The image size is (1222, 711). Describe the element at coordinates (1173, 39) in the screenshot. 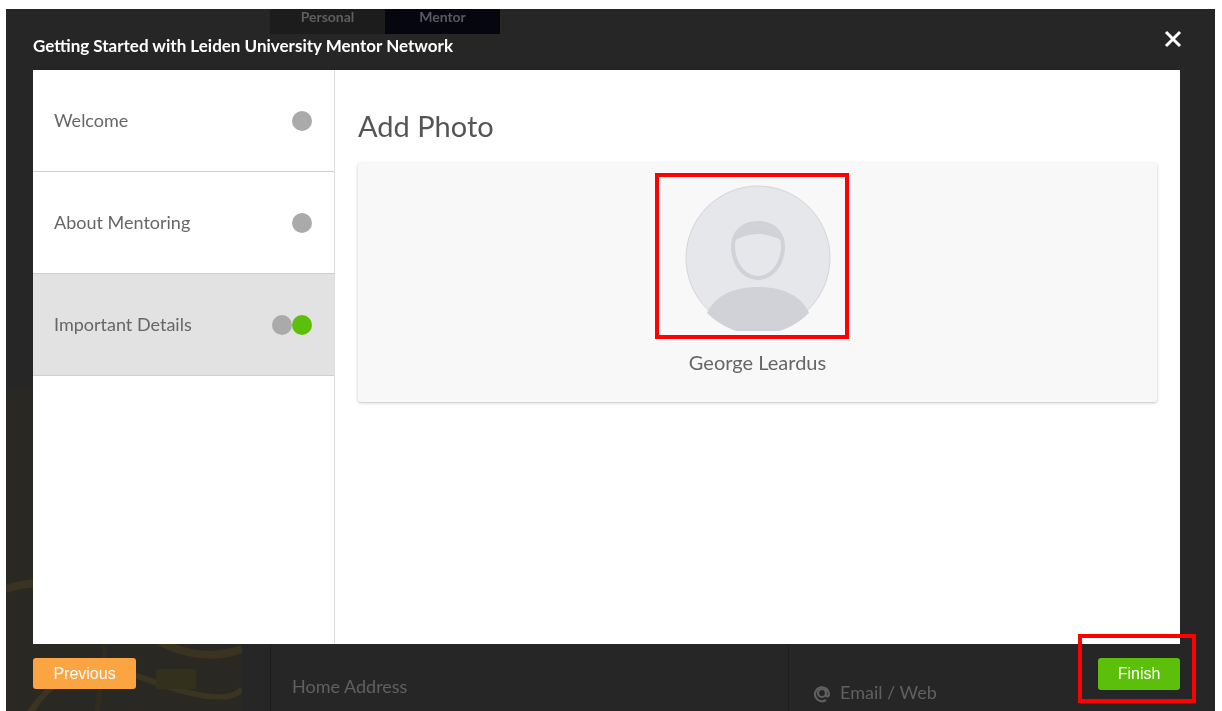

I see `close-icon` at that location.